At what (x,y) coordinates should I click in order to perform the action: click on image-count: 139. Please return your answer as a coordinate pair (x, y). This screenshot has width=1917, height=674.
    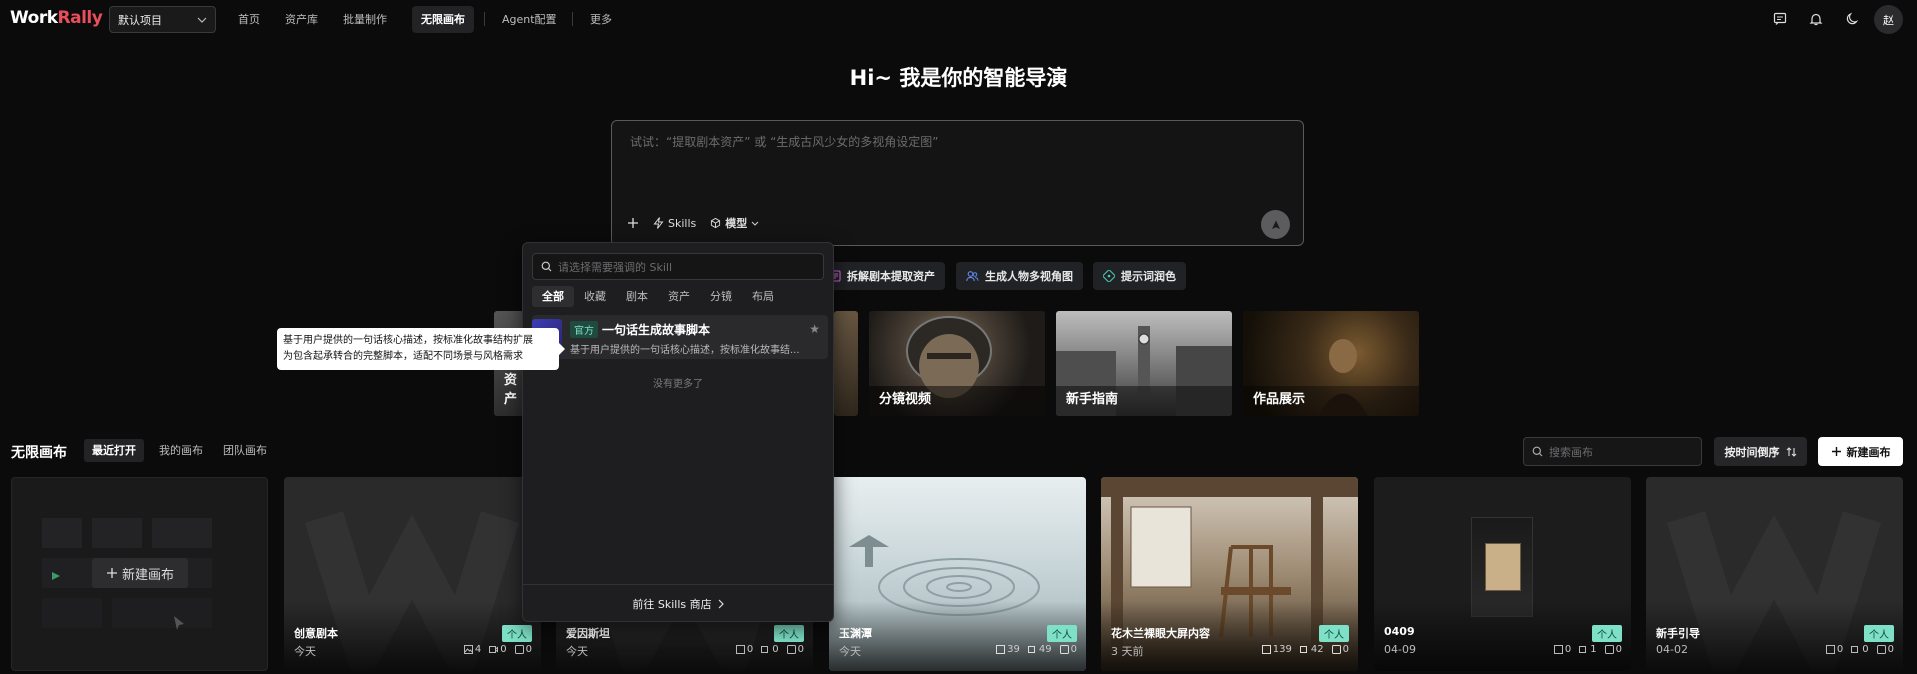
    Looking at the image, I should click on (1276, 649).